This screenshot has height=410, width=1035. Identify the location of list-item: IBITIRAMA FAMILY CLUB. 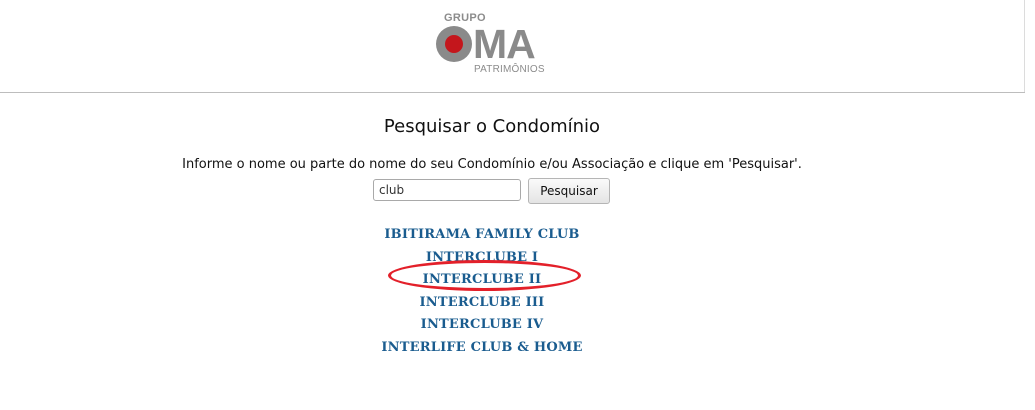
(482, 234).